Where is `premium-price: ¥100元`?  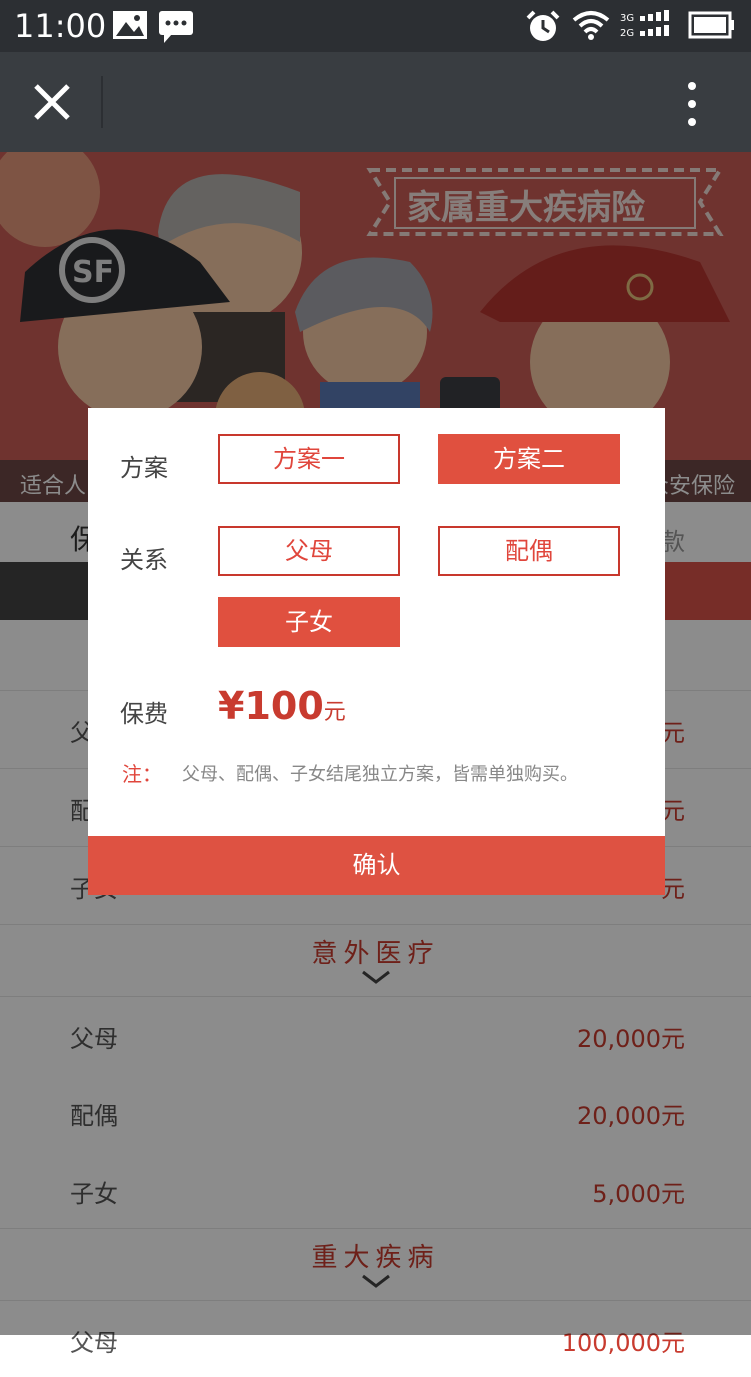
premium-price: ¥100元 is located at coordinates (282, 706).